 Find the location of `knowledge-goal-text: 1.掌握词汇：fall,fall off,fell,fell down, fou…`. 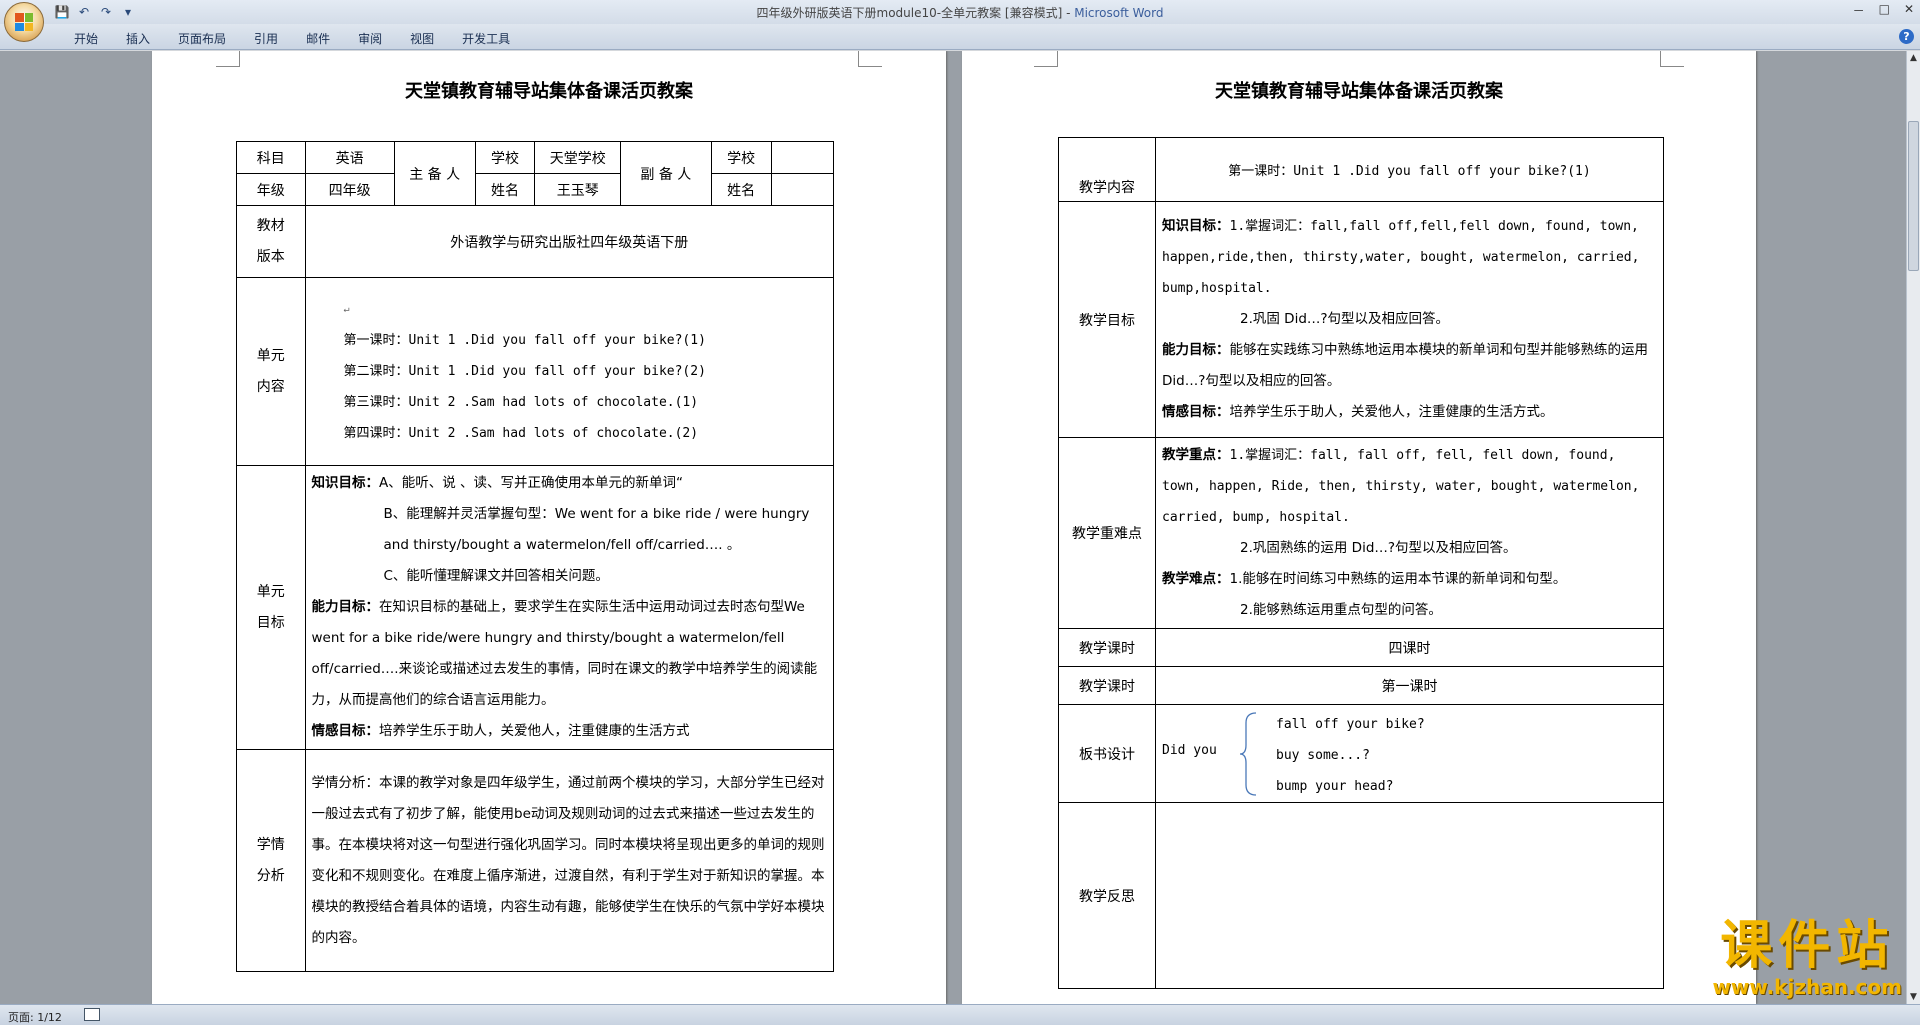

knowledge-goal-text: 1.掌握词汇：fall,fall off,fell,fell down, fou… is located at coordinates (1401, 257).